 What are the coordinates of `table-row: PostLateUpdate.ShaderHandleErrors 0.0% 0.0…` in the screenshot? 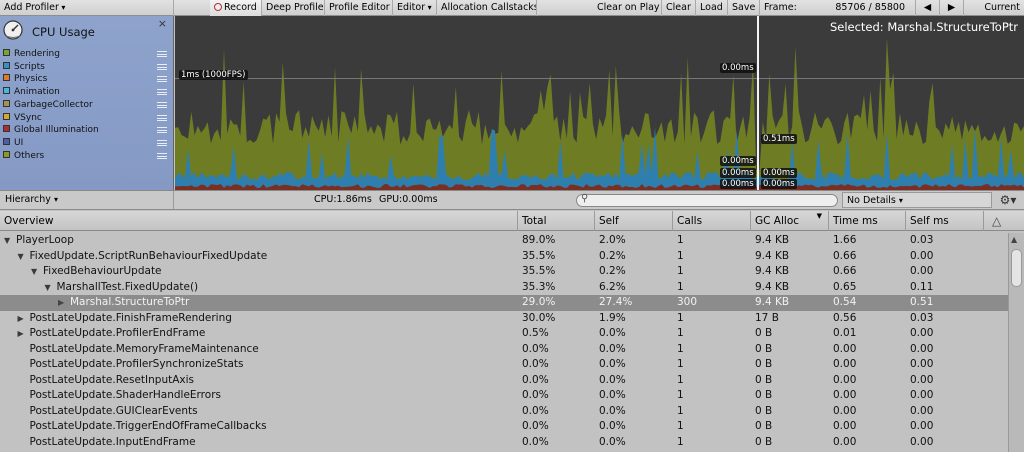 It's located at (504, 396).